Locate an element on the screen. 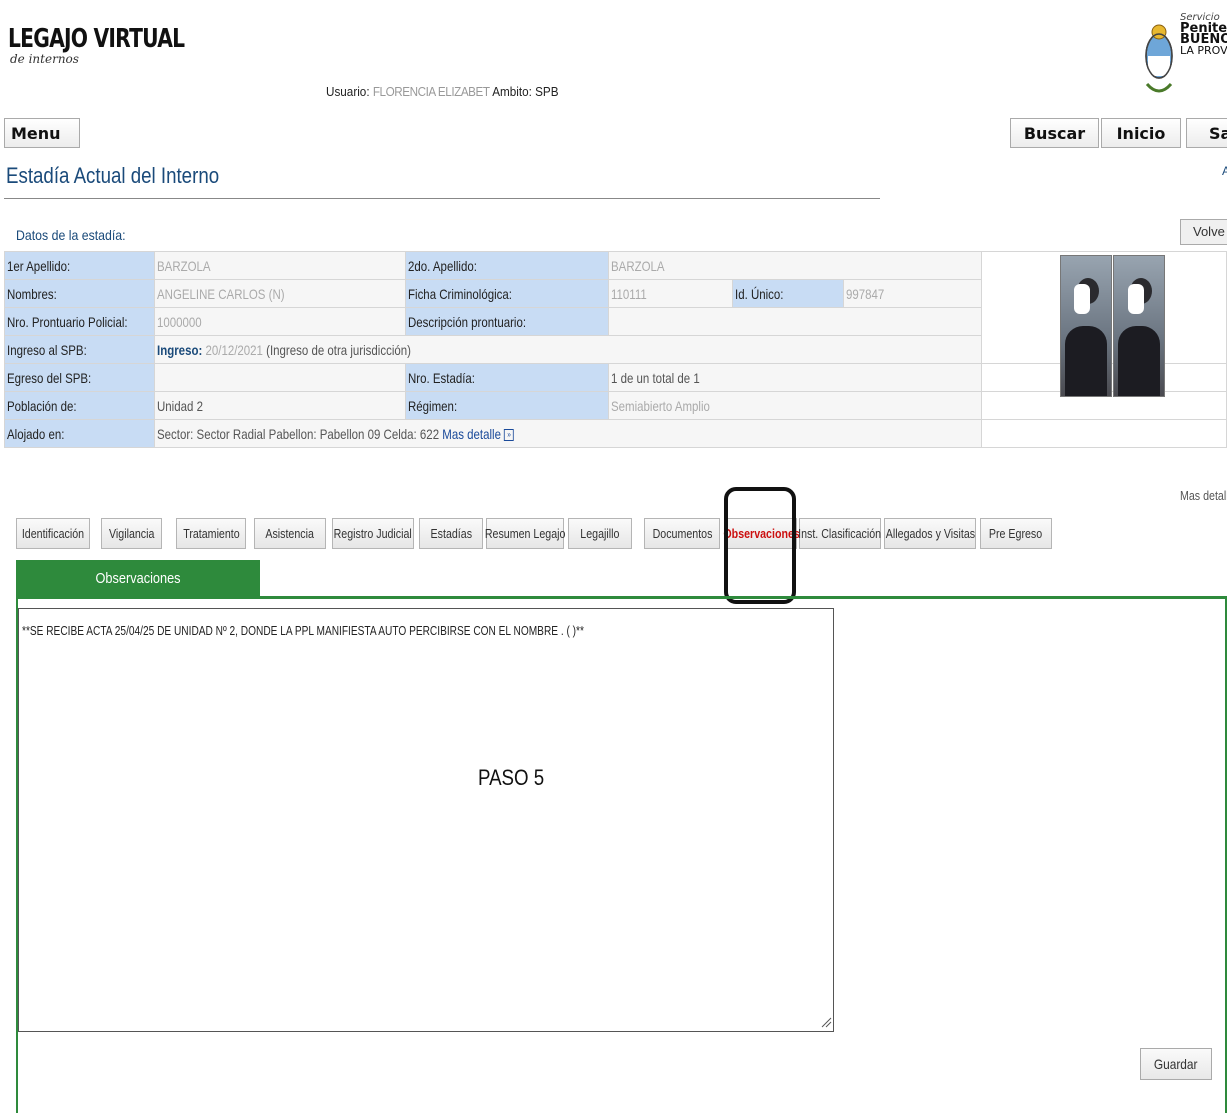 Image resolution: width=1227 pixels, height=1113 pixels. ambito-value: SPB is located at coordinates (547, 91).